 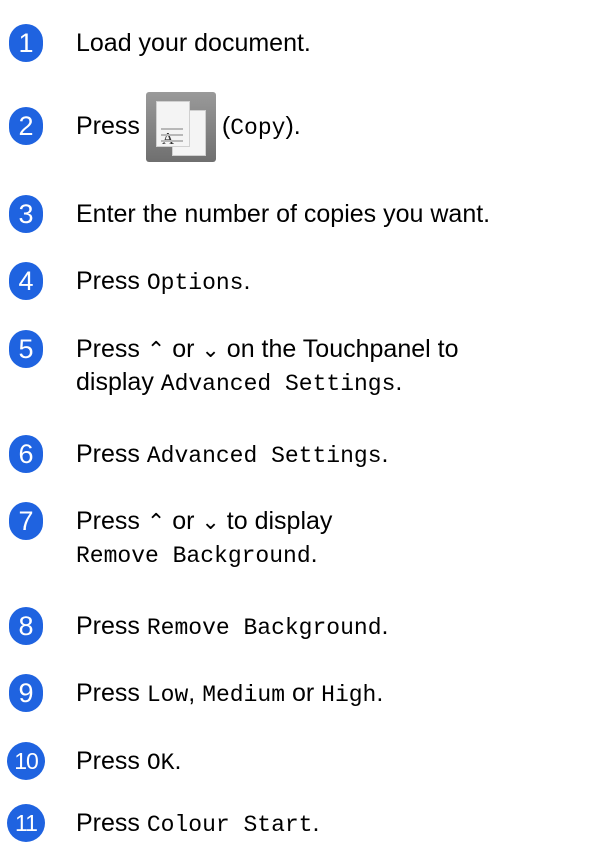 I want to click on step-text: Press Advanced Settings., so click(x=232, y=454).